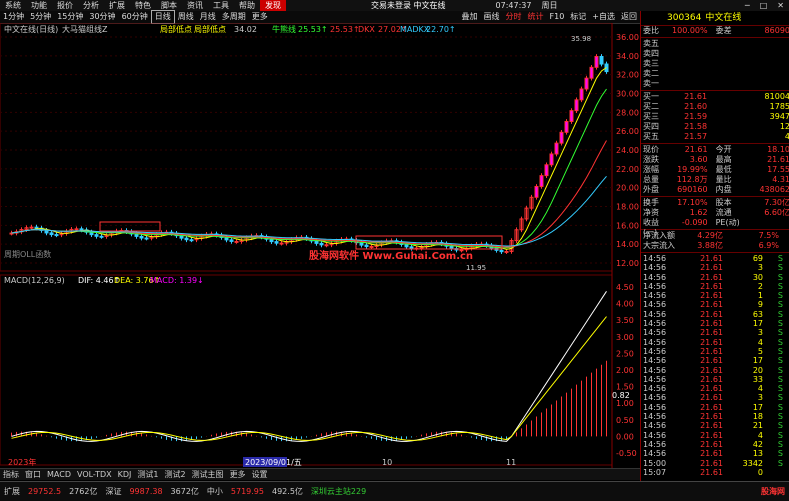 This screenshot has width=789, height=501. What do you see at coordinates (59, 474) in the screenshot?
I see `tab-macd: MACD` at bounding box center [59, 474].